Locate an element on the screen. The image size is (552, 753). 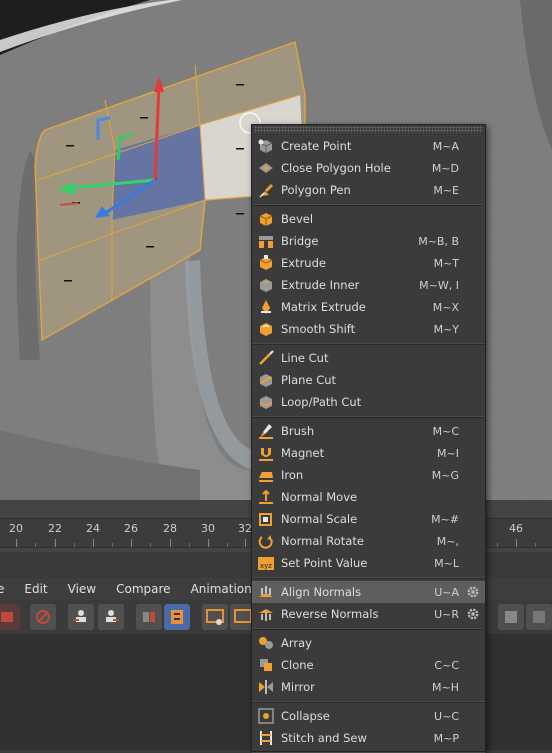
menu-section: Align Normals U~A Reverse Normals U~R is located at coordinates (368, 603).